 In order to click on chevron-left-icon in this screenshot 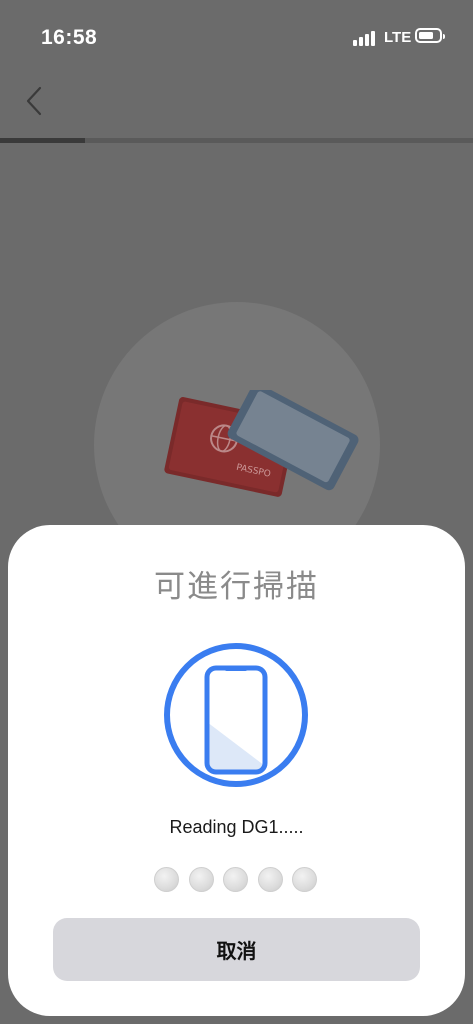, I will do `click(34, 101)`.